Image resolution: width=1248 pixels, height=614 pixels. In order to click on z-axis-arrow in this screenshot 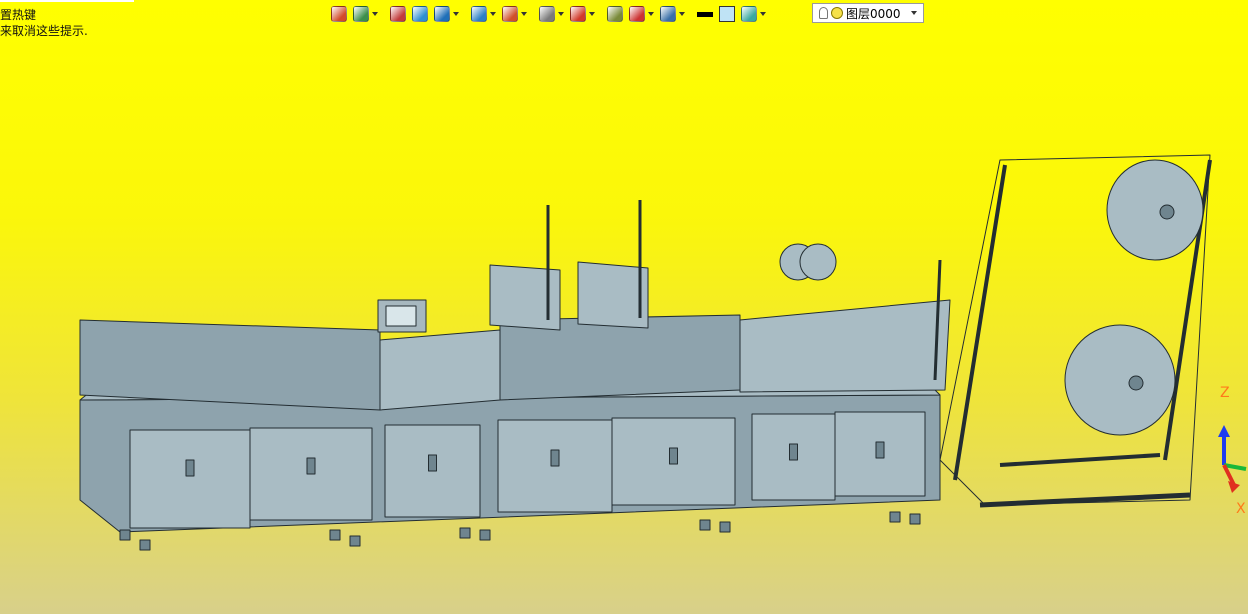, I will do `click(1224, 431)`.